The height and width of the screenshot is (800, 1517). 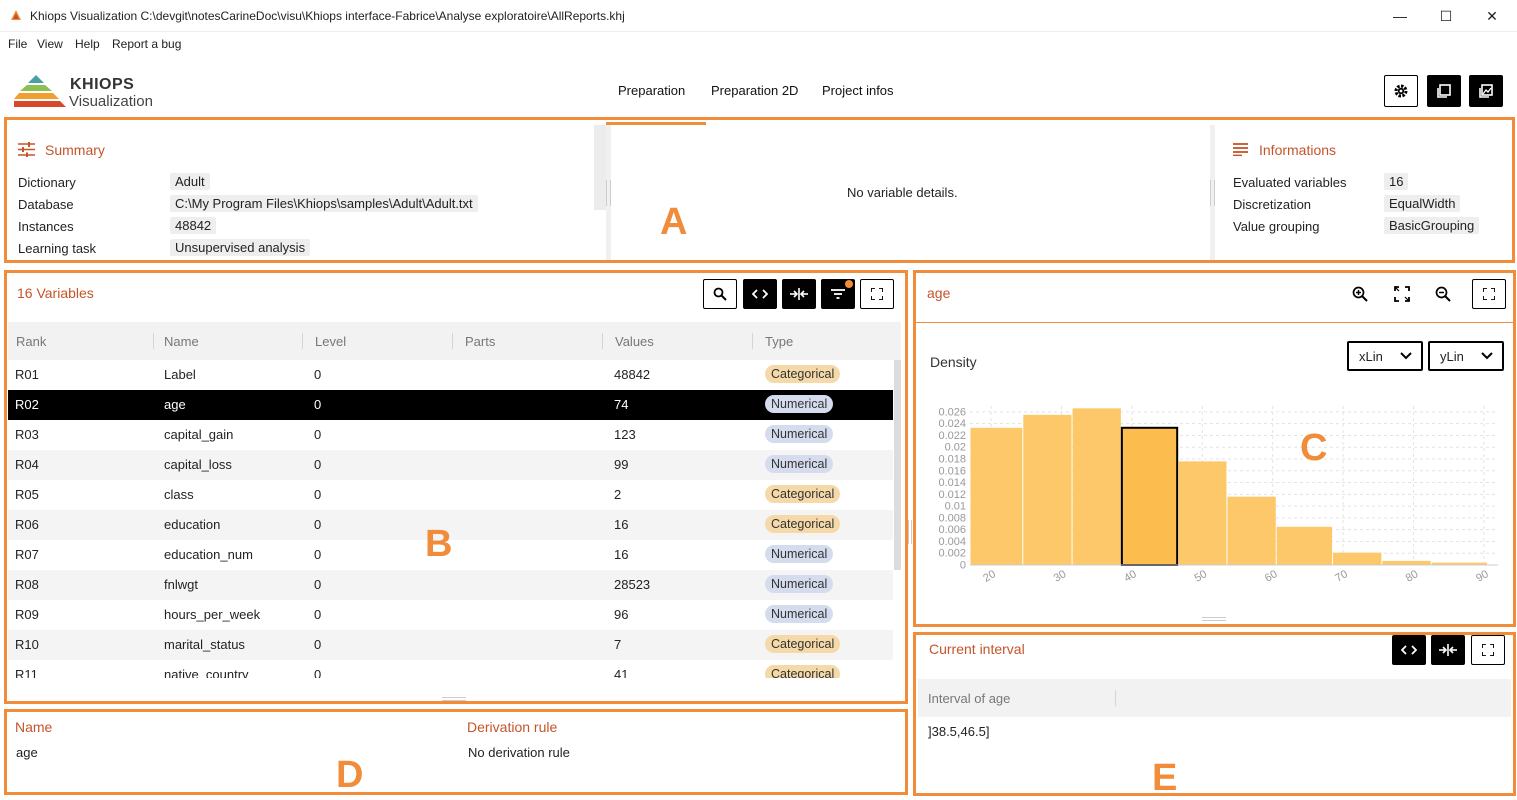 I want to click on settings-button, so click(x=1401, y=91).